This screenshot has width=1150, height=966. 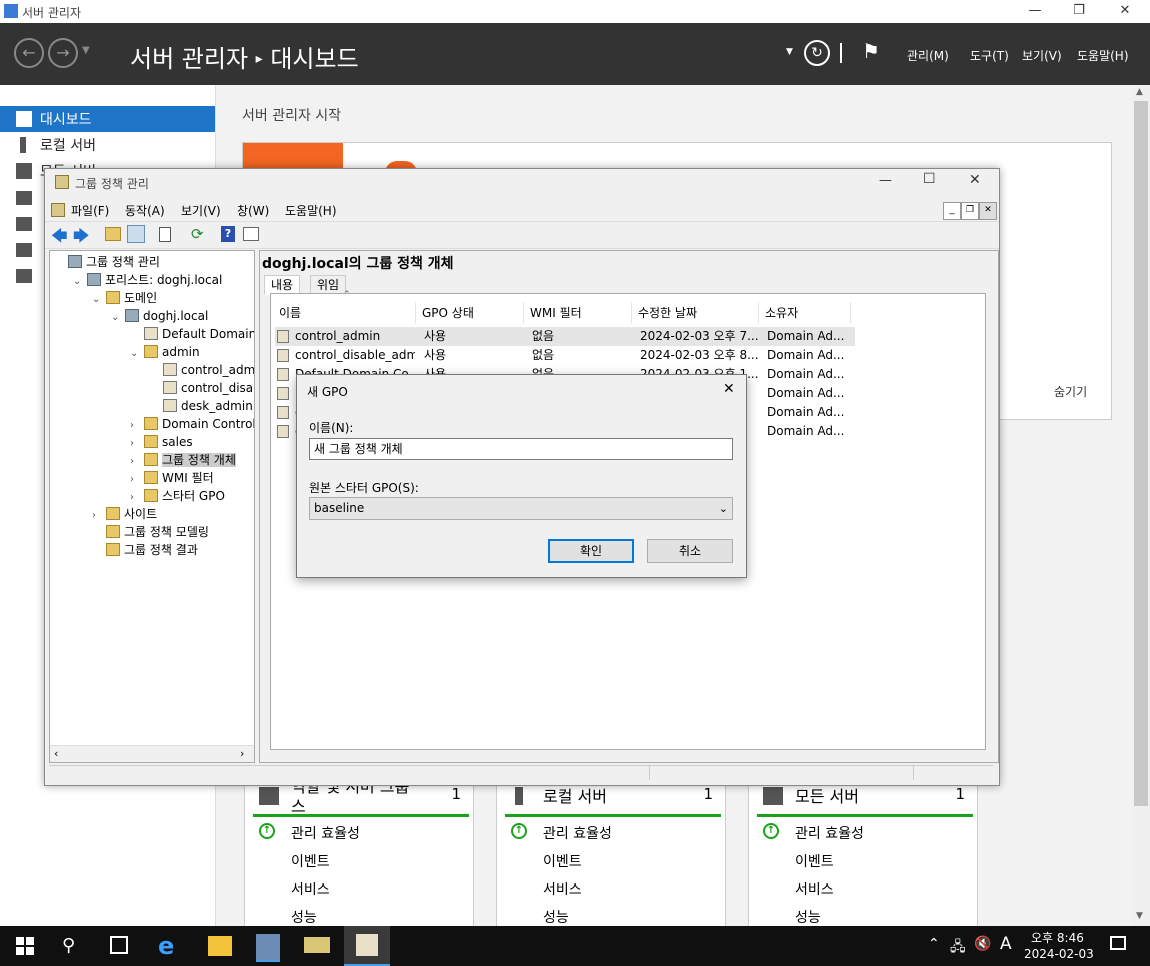 What do you see at coordinates (220, 946) in the screenshot?
I see `file-explorer-icon` at bounding box center [220, 946].